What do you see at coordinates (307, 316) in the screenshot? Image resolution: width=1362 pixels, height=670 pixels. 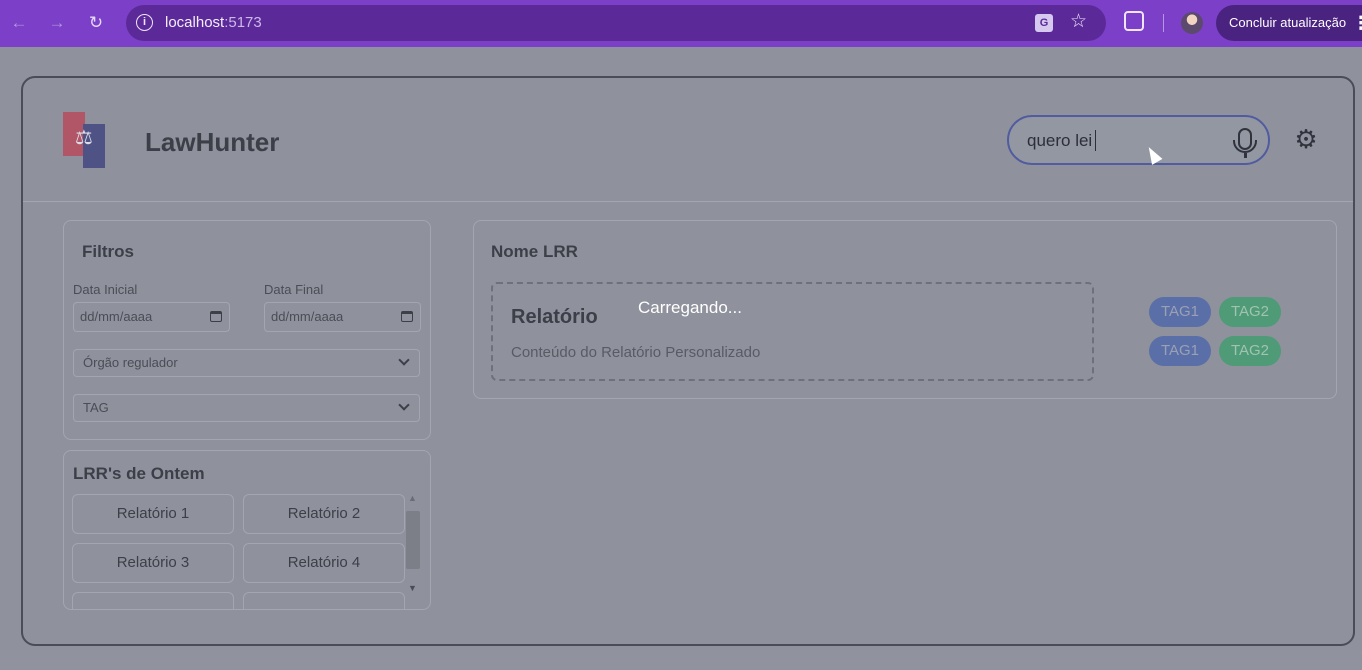 I see `end-date-placeholder: dd/mm/aaaa` at bounding box center [307, 316].